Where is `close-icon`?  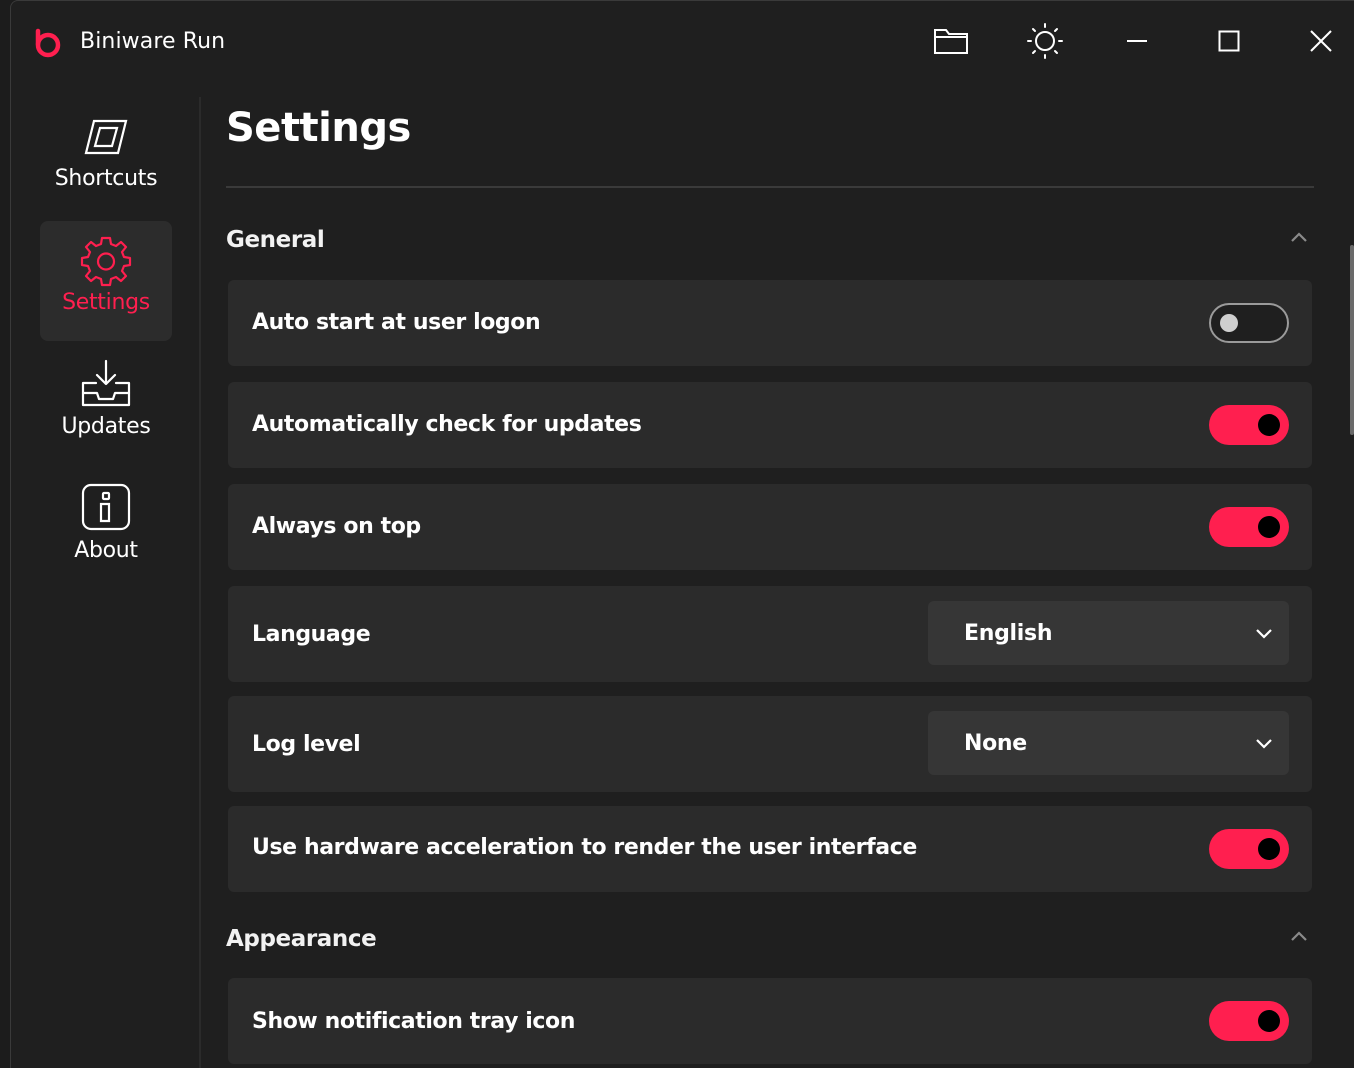
close-icon is located at coordinates (1321, 41).